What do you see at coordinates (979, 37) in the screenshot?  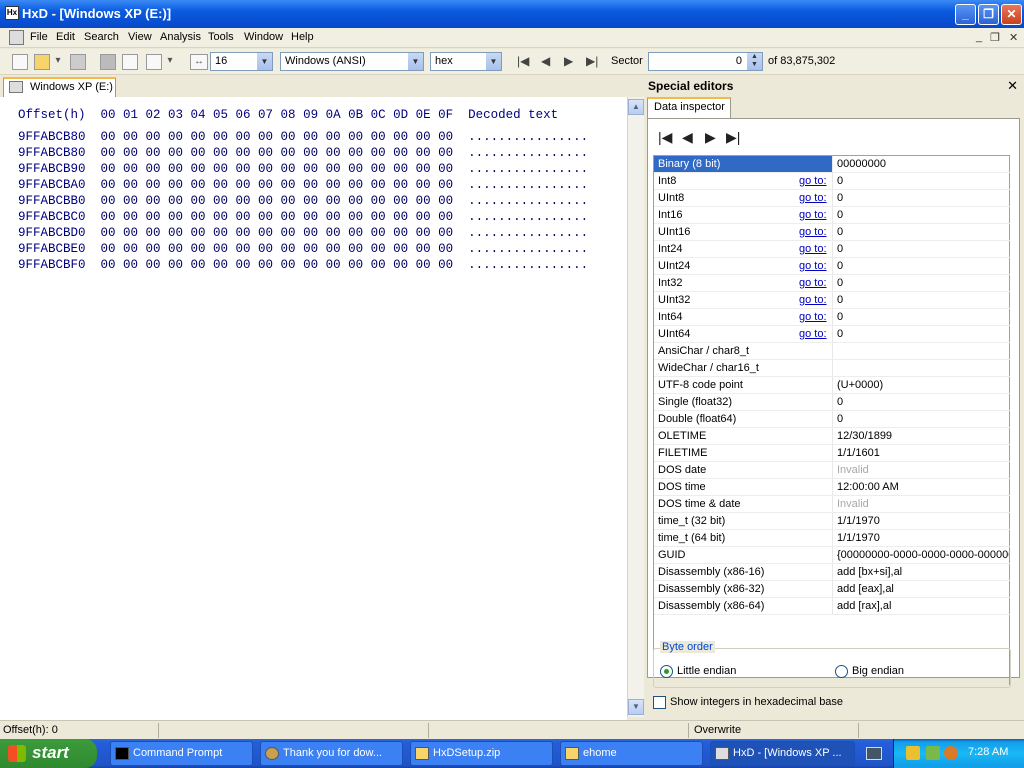 I see `mdi-minimize-button: _` at bounding box center [979, 37].